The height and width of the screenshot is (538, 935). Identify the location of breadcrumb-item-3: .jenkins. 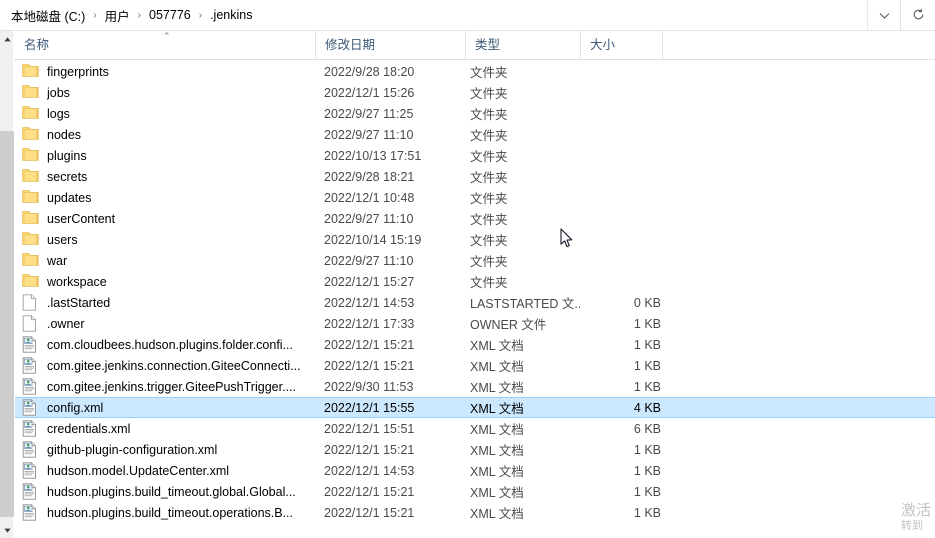
(231, 15).